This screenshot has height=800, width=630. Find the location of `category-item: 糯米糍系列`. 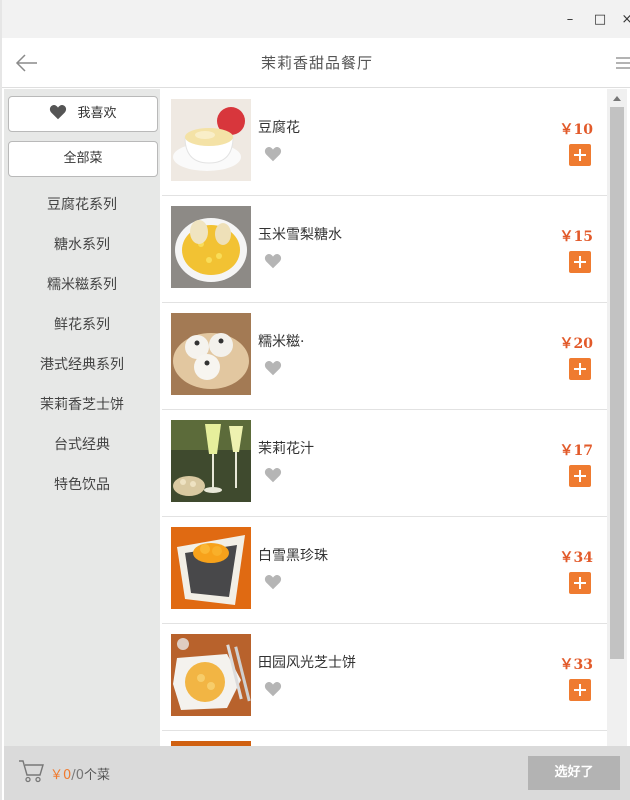

category-item: 糯米糍系列 is located at coordinates (82, 285).